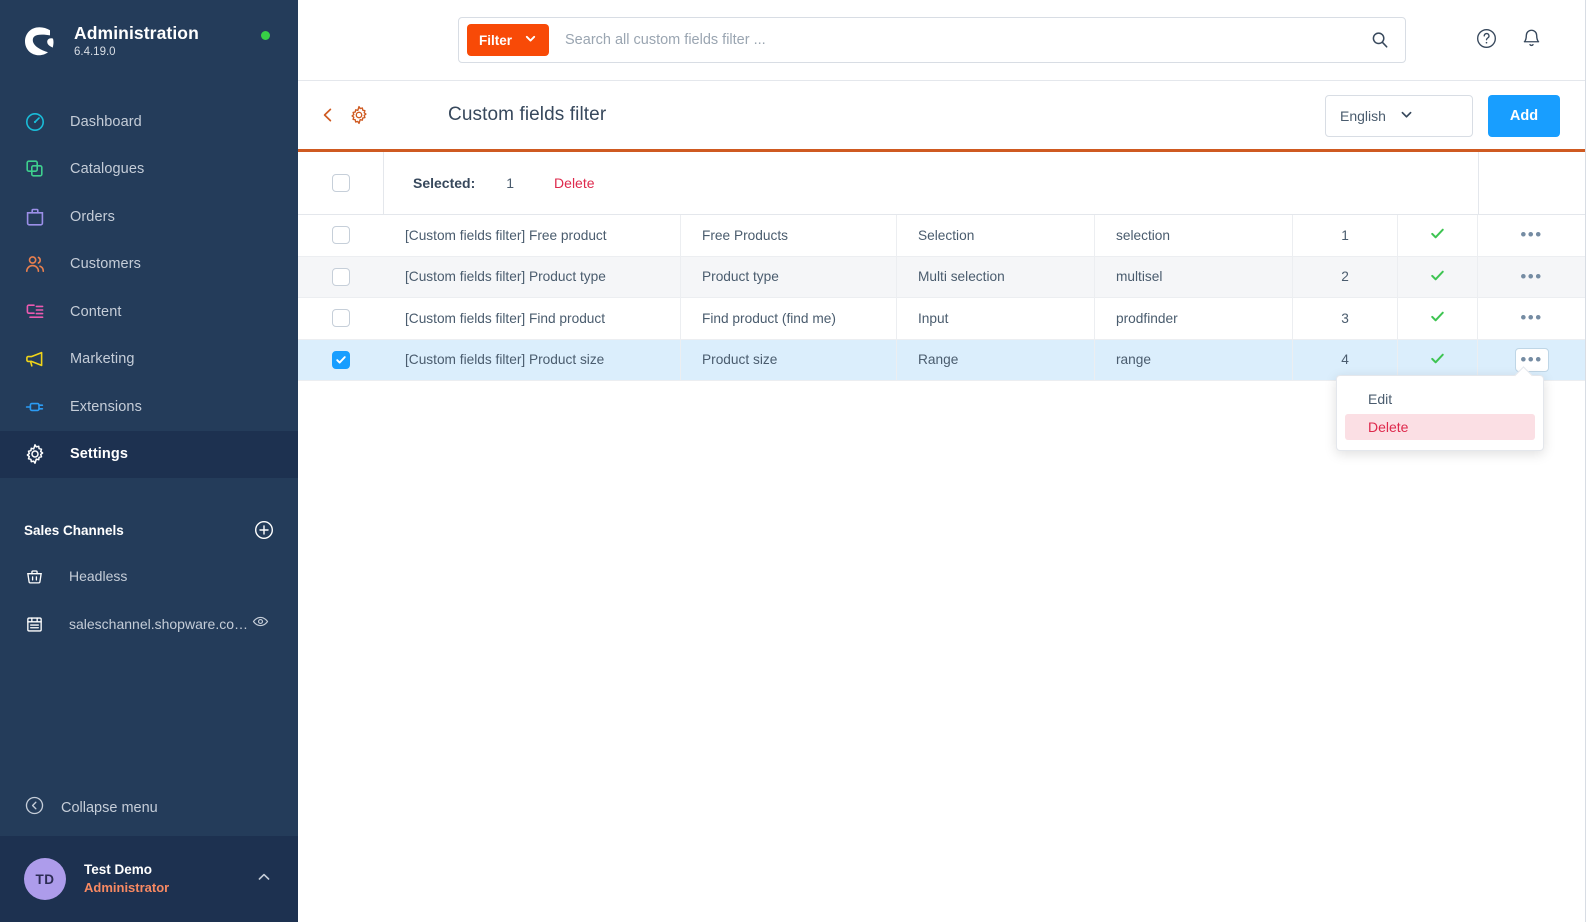 The width and height of the screenshot is (1586, 922). Describe the element at coordinates (532, 359) in the screenshot. I see `cell-name: [Custom fields filter] Product size` at that location.